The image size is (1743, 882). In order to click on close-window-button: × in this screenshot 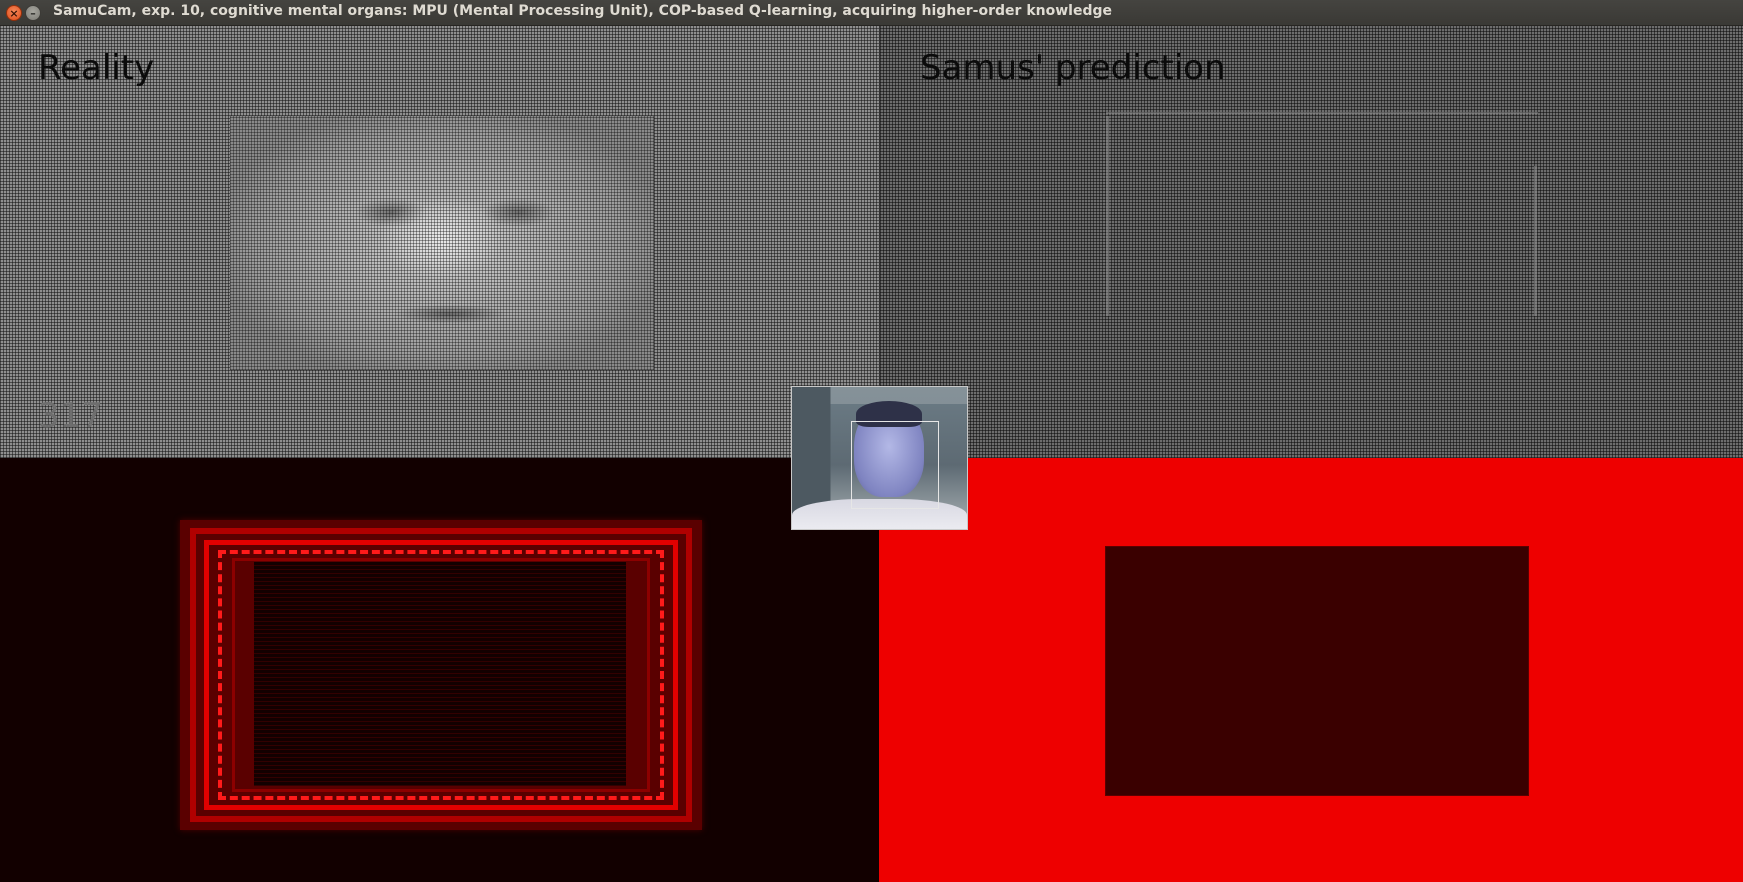, I will do `click(14, 13)`.